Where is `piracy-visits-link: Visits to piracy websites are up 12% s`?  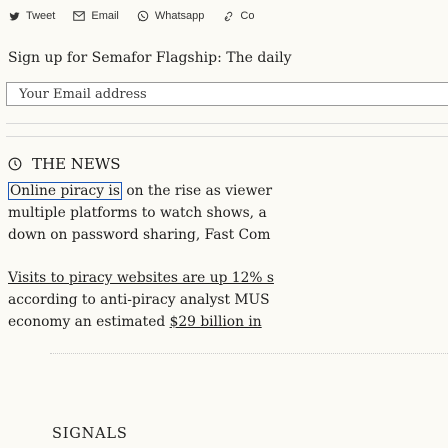 piracy-visits-link: Visits to piracy websites are up 12% s is located at coordinates (141, 278).